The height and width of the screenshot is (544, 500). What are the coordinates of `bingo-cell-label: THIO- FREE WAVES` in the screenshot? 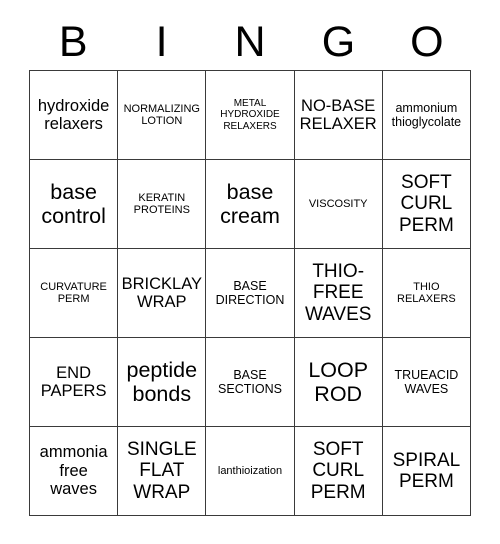 It's located at (338, 293).